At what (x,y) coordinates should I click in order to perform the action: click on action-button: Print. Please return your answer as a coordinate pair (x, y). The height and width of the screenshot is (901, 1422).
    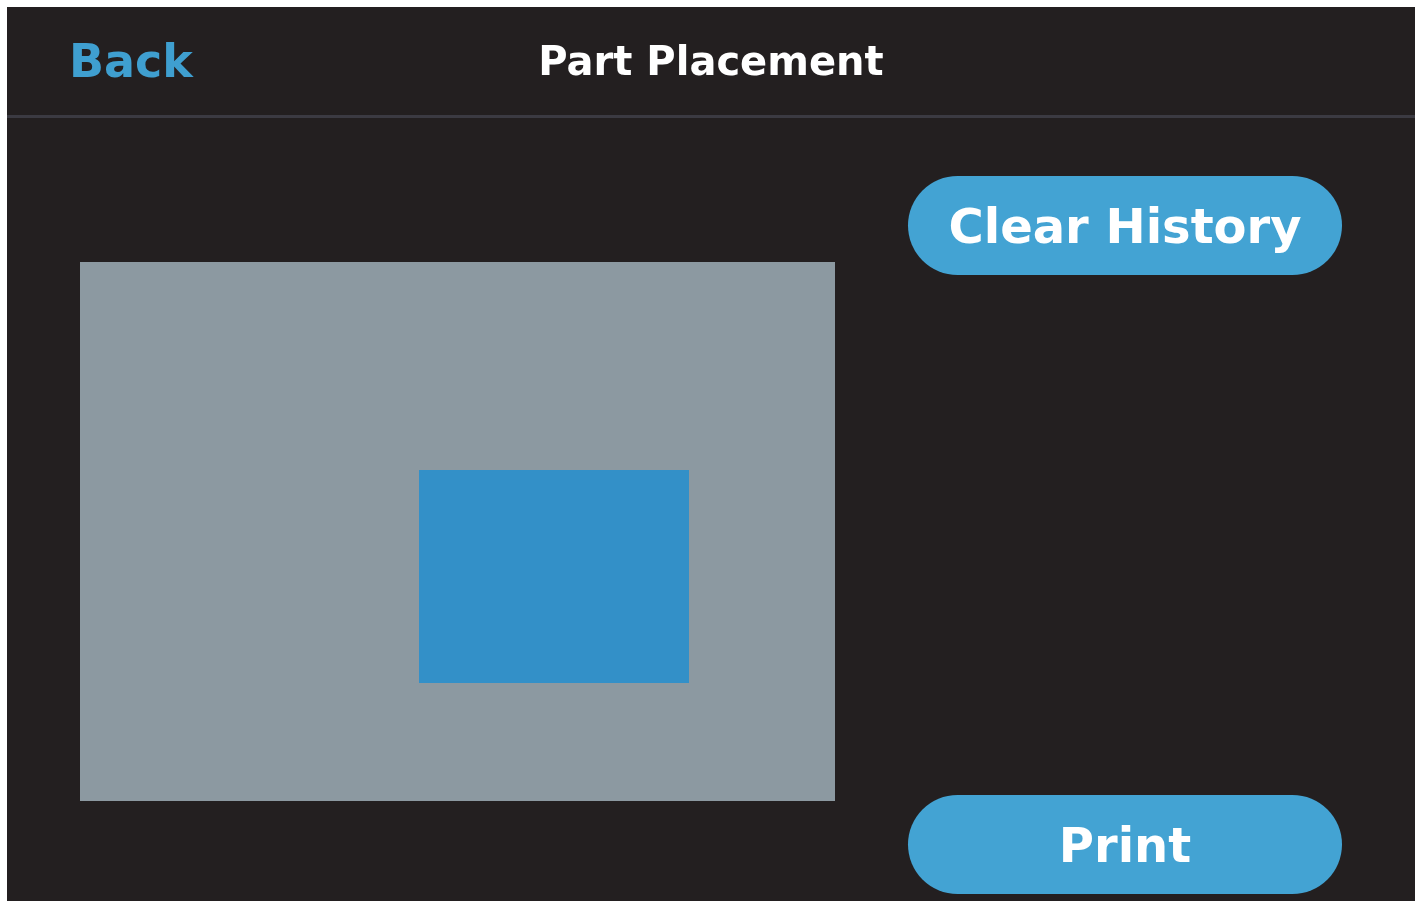
    Looking at the image, I should click on (1125, 844).